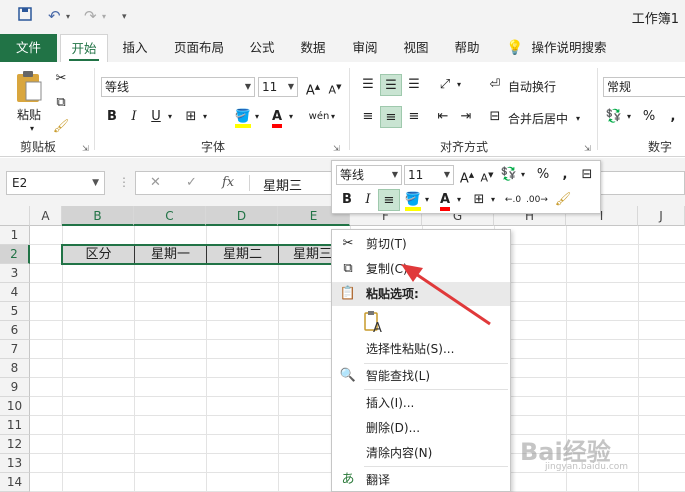  Describe the element at coordinates (445, 200) in the screenshot. I see `mini-font-color-icon: A` at that location.